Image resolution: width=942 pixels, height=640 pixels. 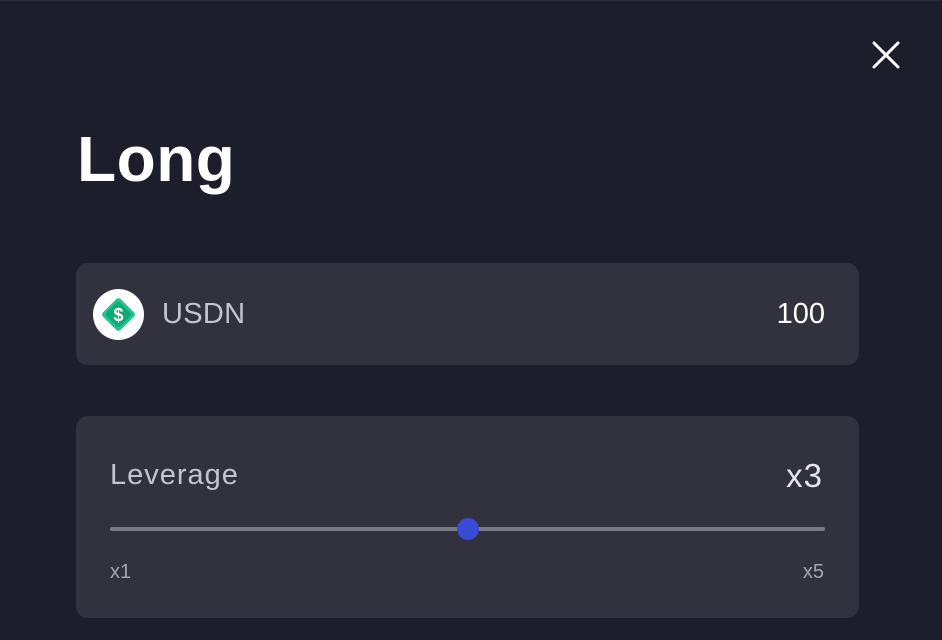 I want to click on close-icon, so click(x=886, y=55).